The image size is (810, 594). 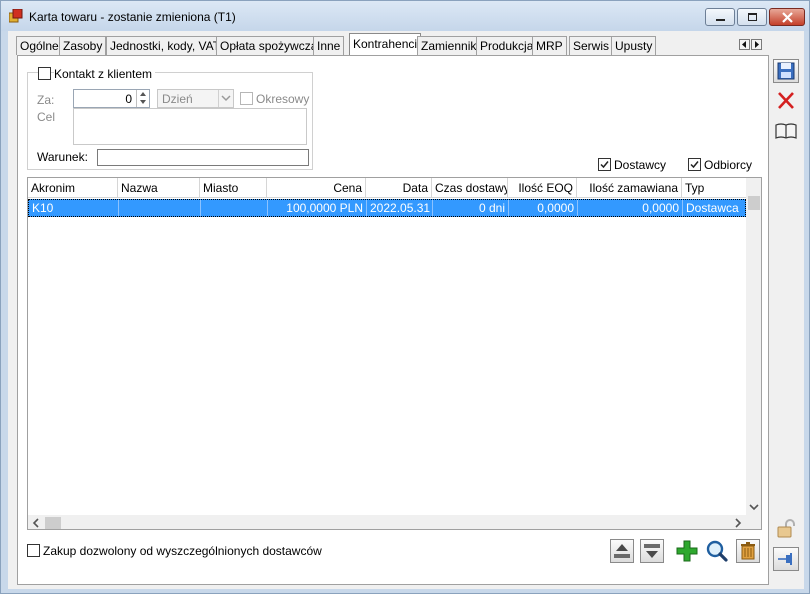 I want to click on tab-label: Kontrahenci, so click(x=385, y=44).